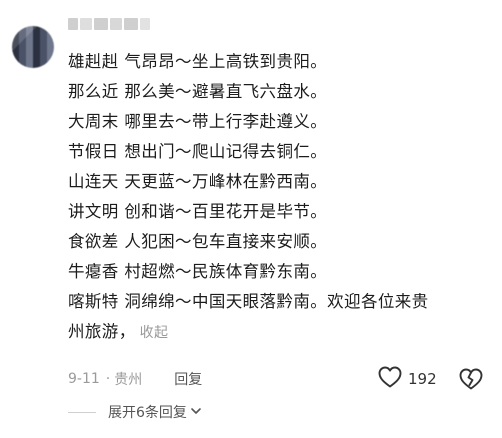  Describe the element at coordinates (33, 47) in the screenshot. I see `avatar` at that location.